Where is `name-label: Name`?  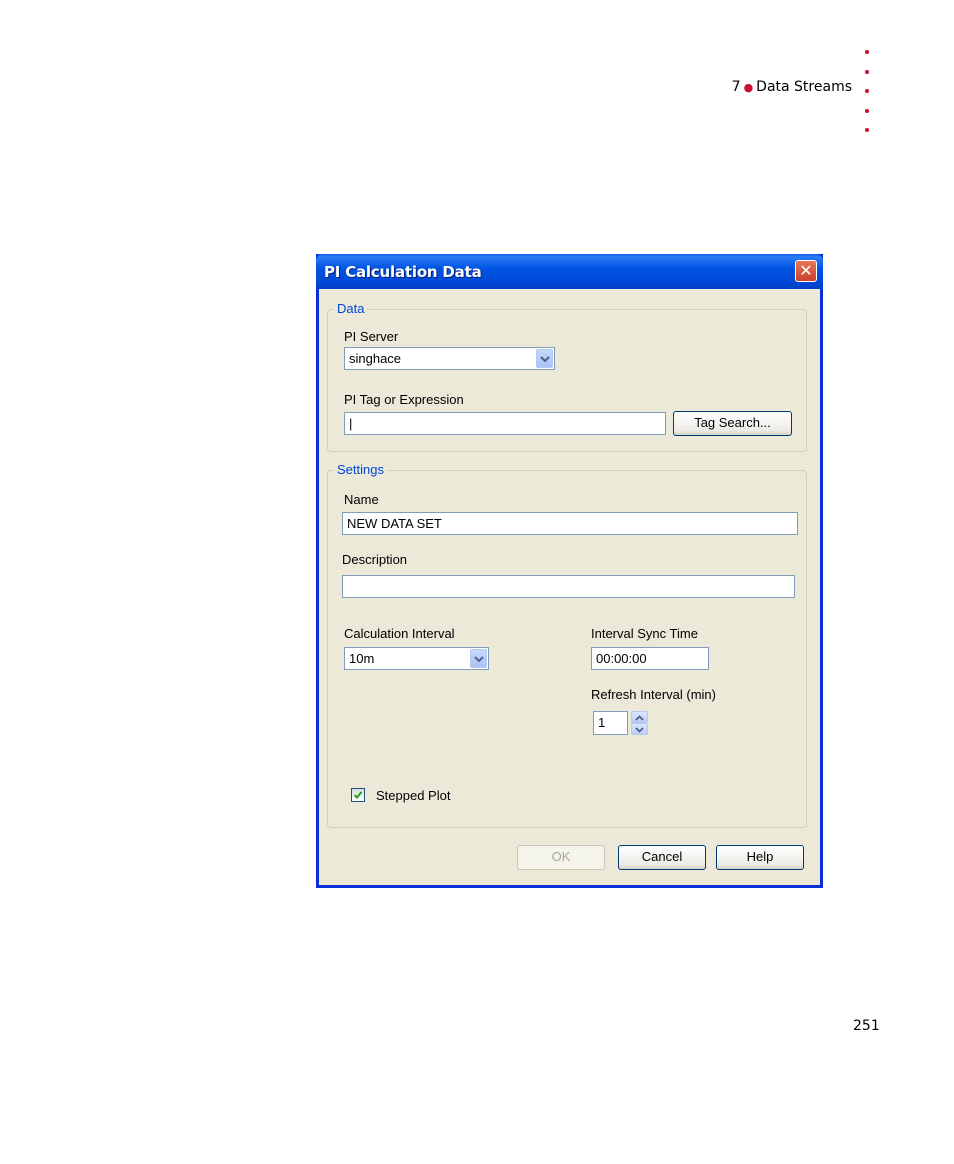 name-label: Name is located at coordinates (361, 499).